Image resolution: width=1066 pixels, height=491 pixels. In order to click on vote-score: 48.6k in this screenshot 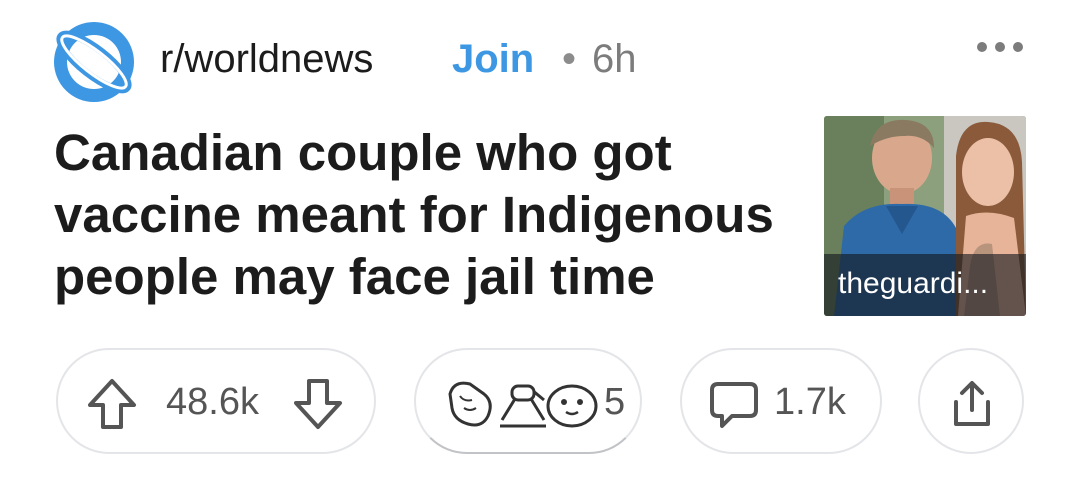, I will do `click(212, 402)`.